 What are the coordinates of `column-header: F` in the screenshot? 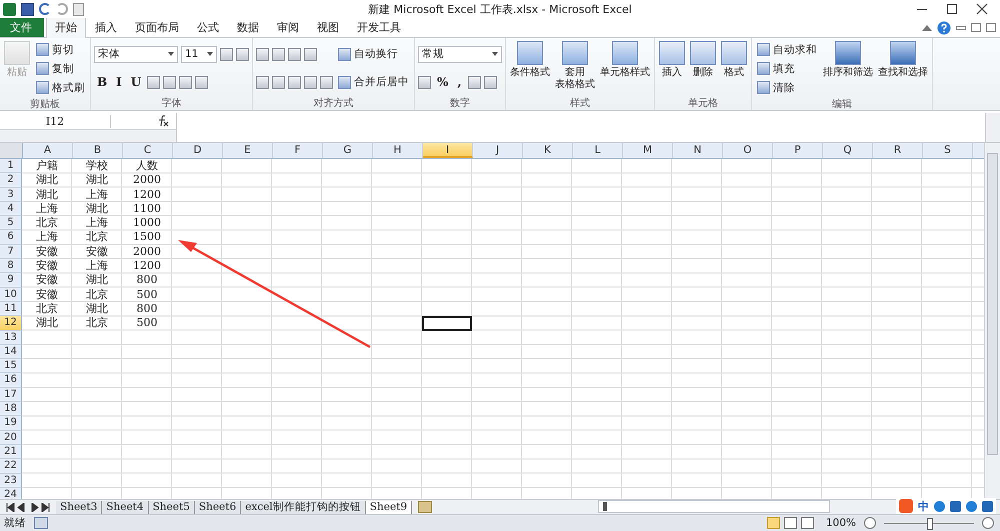 It's located at (298, 150).